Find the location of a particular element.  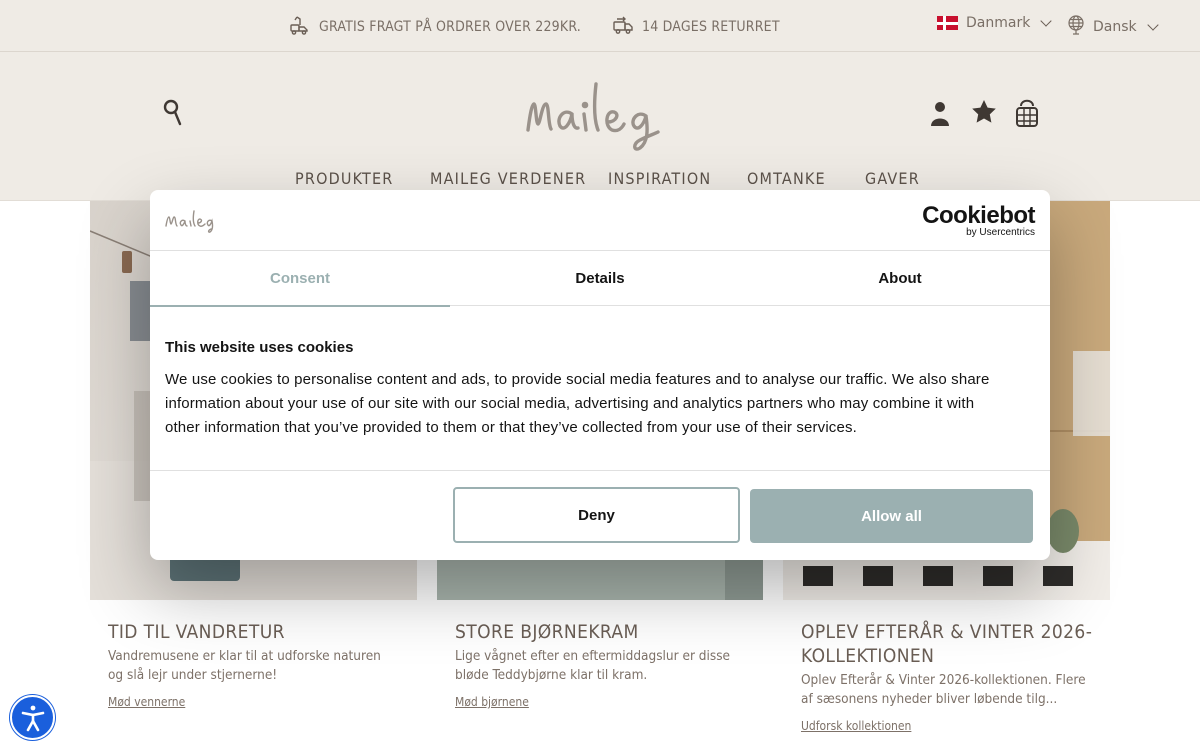

country-selector: Danmark is located at coordinates (994, 23).